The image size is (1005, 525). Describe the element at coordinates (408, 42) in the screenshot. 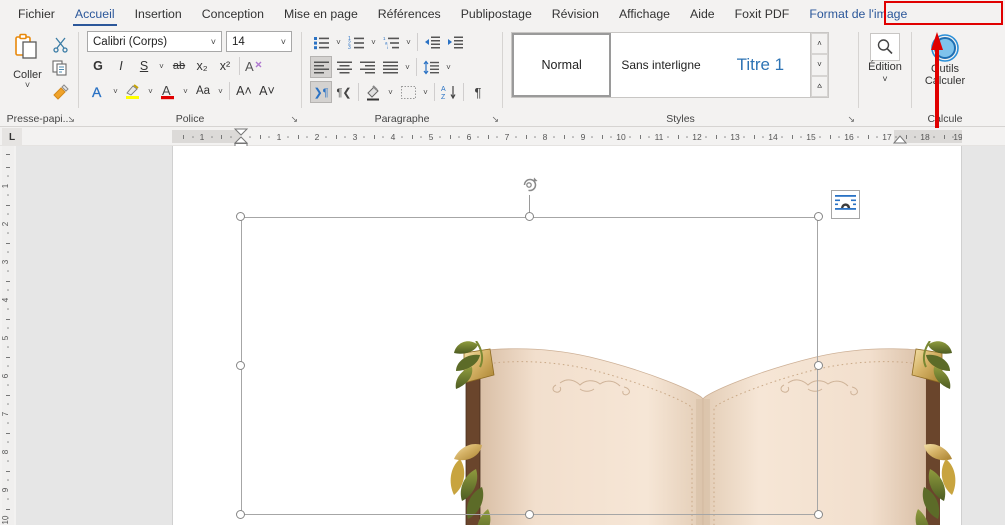

I see `multilevel-caret-icon: ˅` at that location.